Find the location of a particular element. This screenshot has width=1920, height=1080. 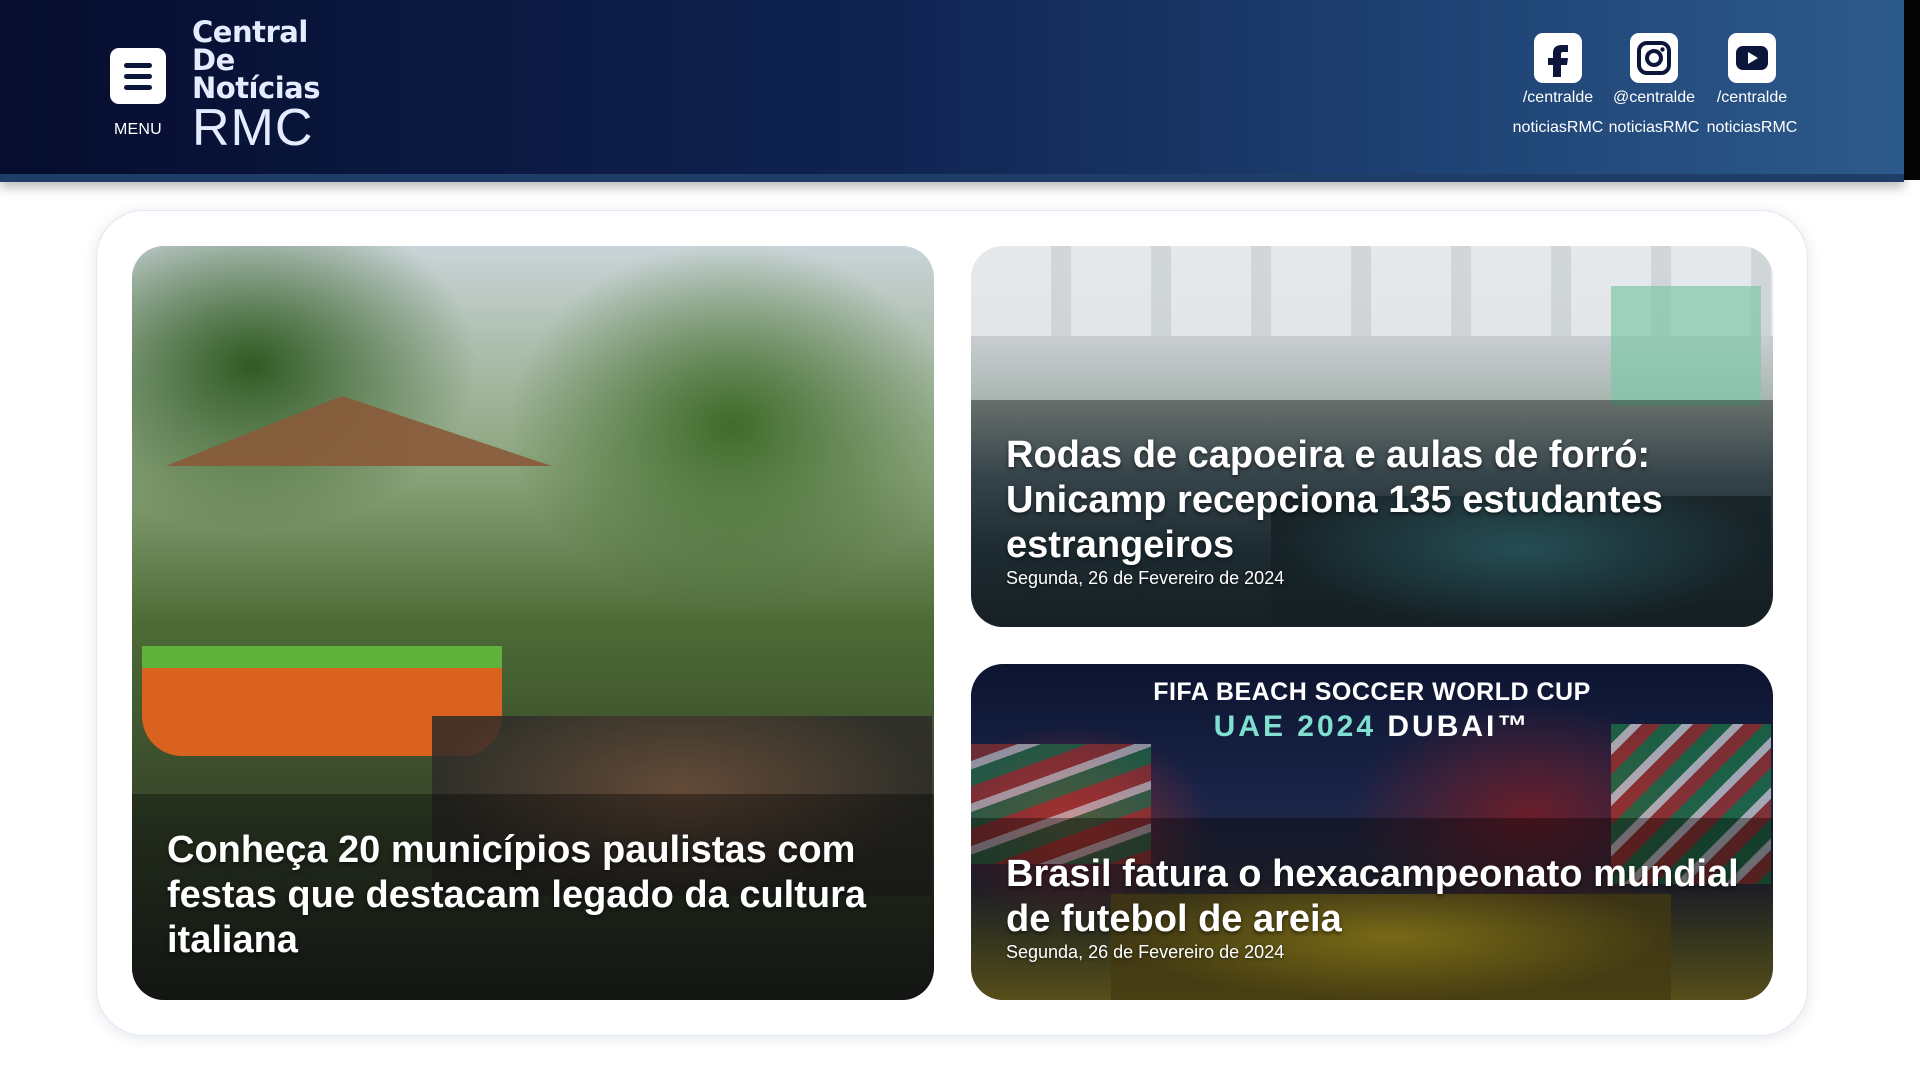

social-facebook-link: /centralde noticiasRMC is located at coordinates (1558, 86).